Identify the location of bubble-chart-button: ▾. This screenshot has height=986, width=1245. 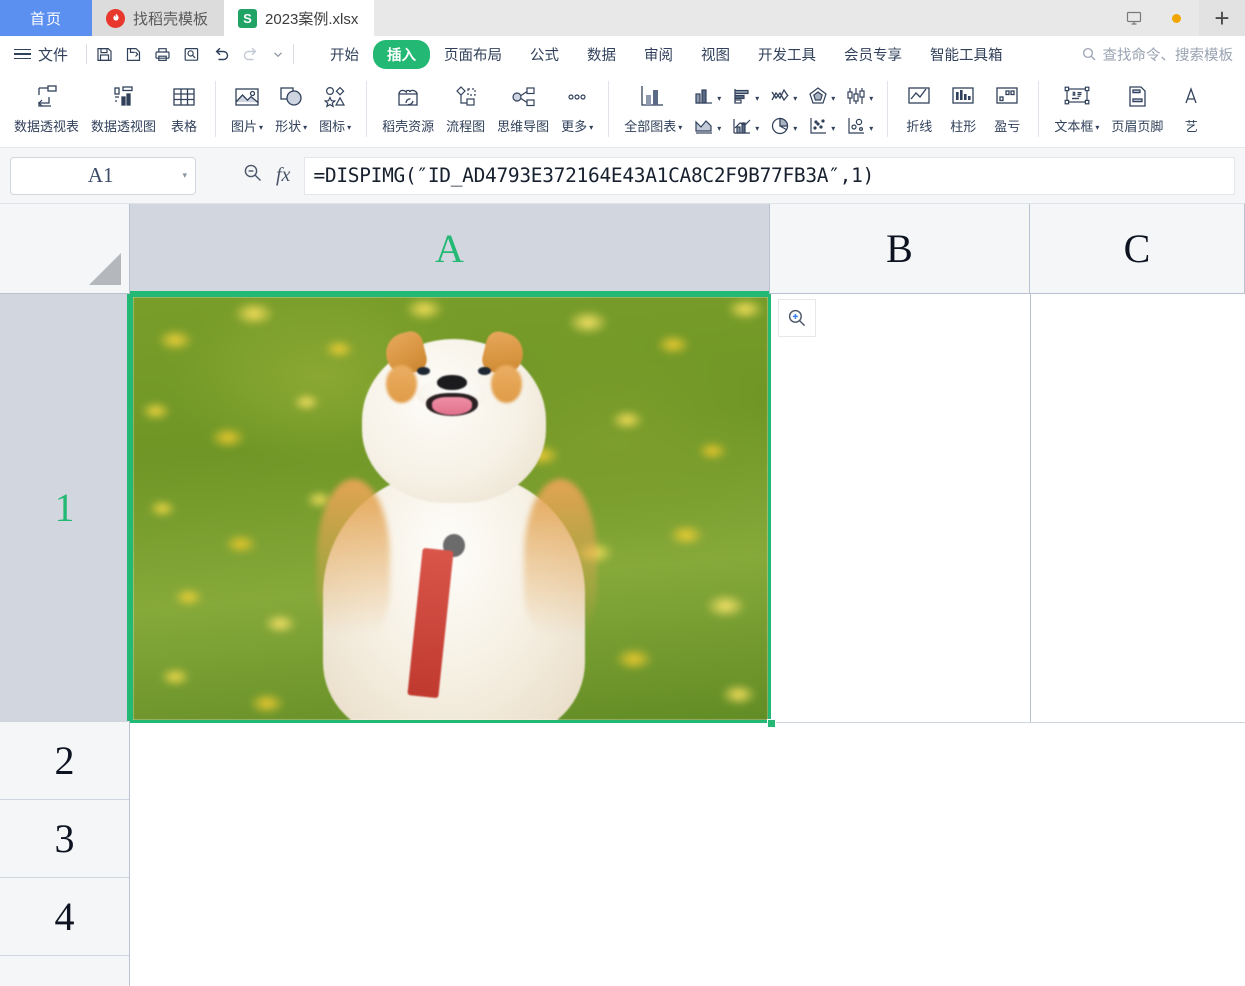
(859, 126).